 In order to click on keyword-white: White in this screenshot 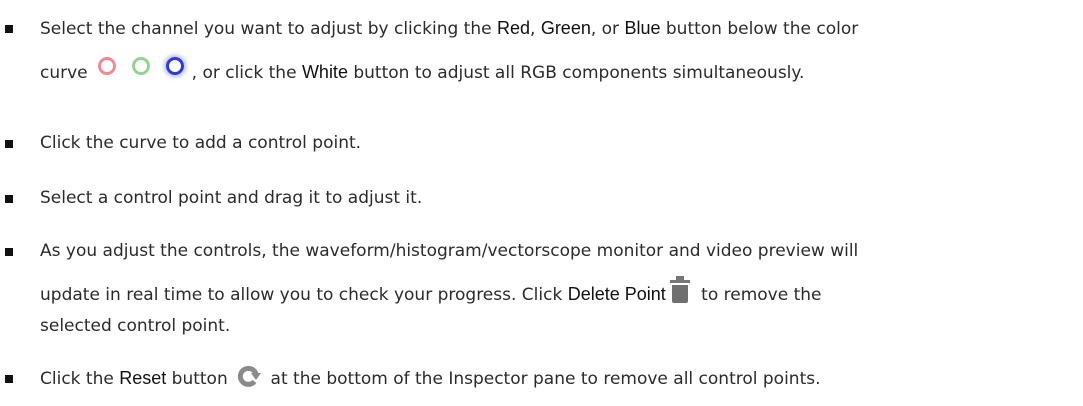, I will do `click(324, 72)`.